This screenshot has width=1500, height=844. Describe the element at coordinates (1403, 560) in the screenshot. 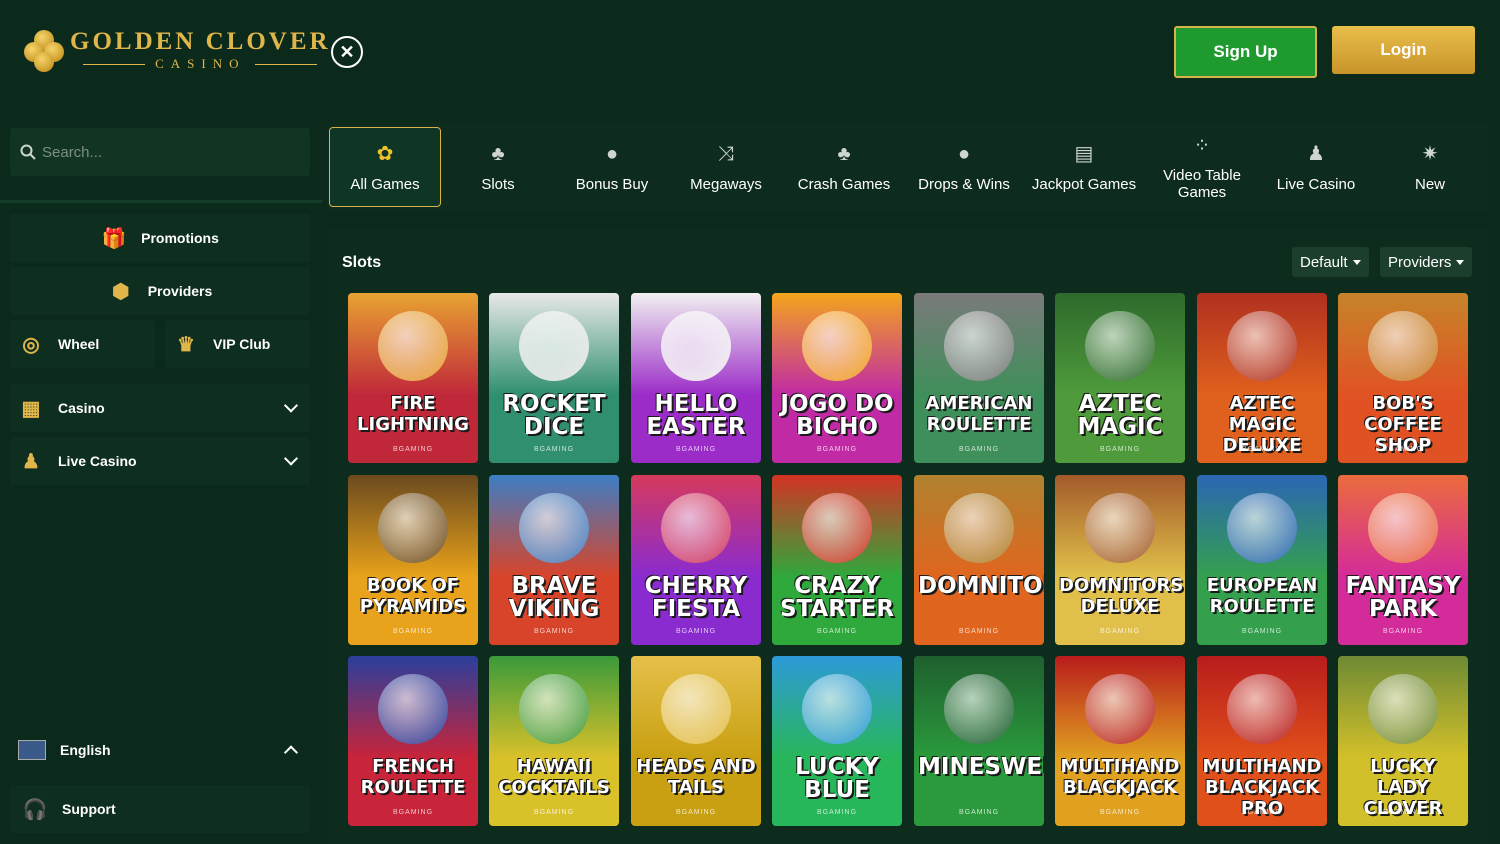

I see `game-card: FANTASY PARK BGAMING` at that location.